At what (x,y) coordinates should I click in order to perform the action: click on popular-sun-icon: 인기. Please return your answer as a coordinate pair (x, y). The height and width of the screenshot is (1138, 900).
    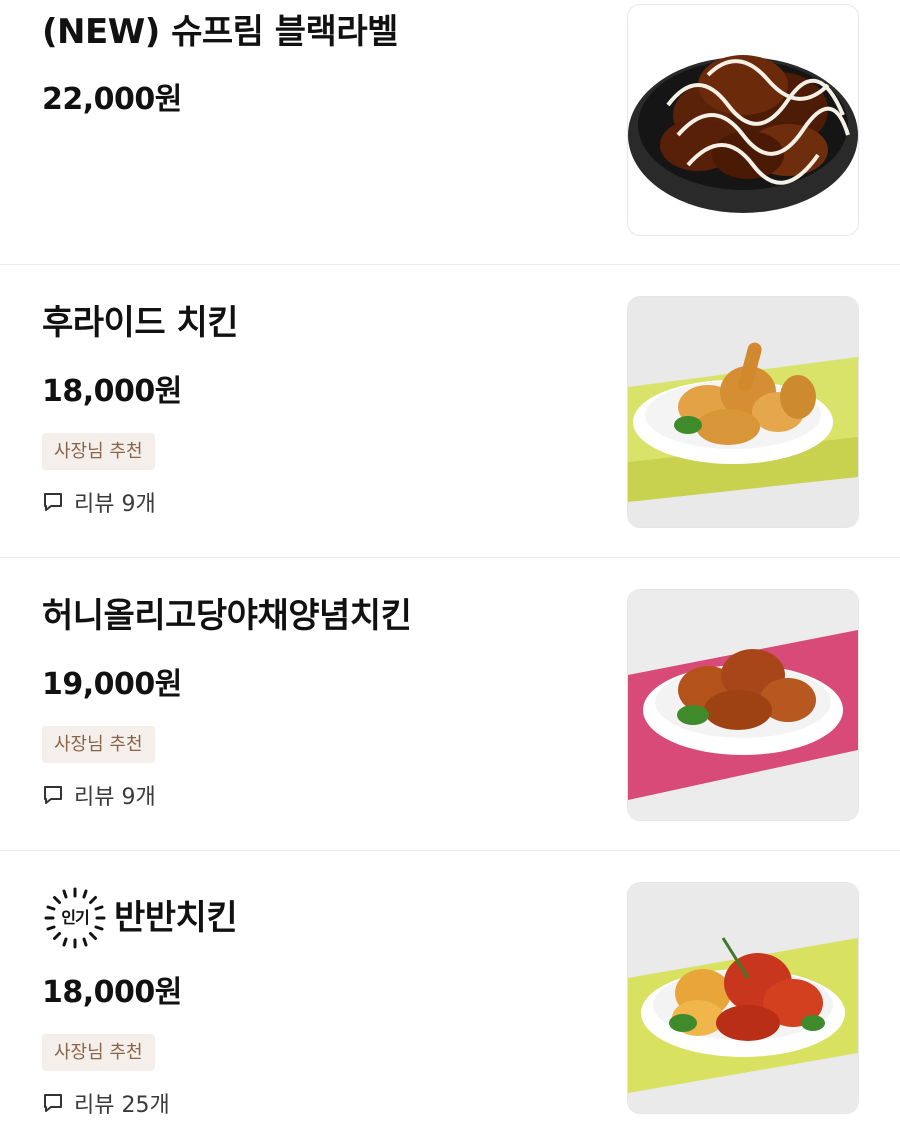
    Looking at the image, I should click on (75, 918).